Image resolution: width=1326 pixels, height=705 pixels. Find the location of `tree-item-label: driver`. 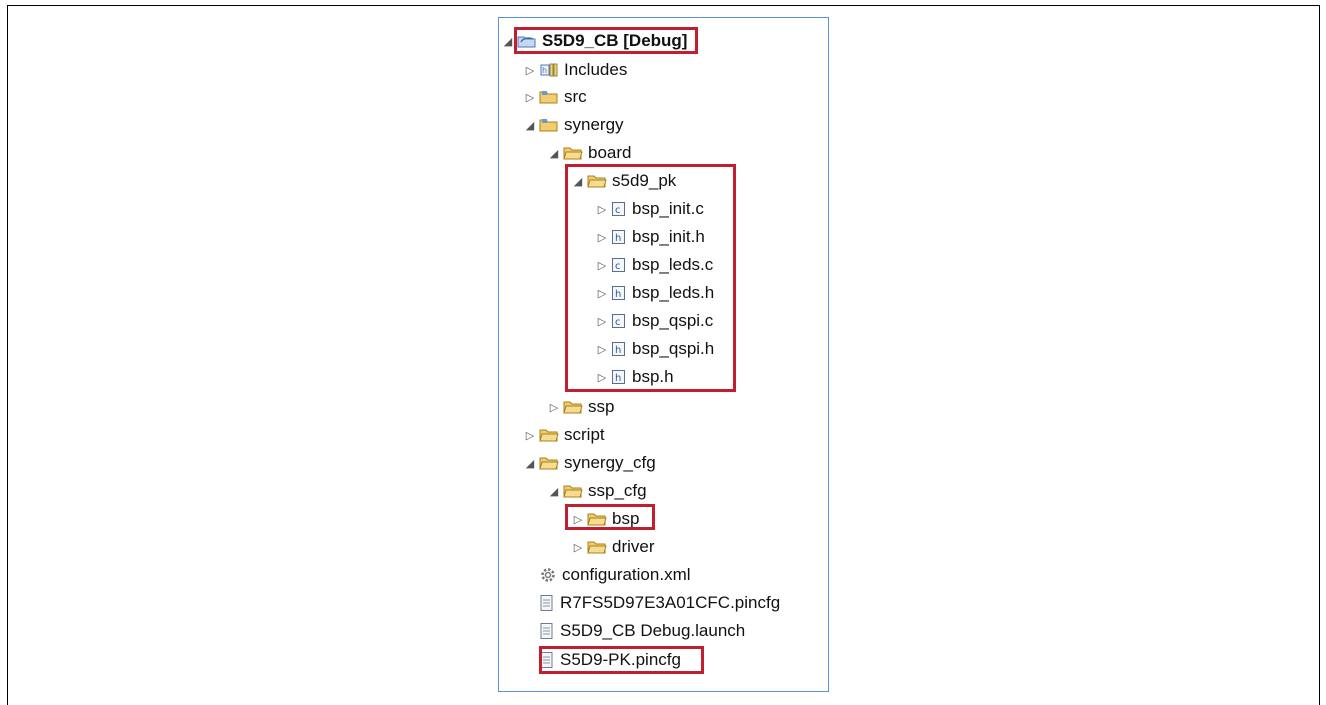

tree-item-label: driver is located at coordinates (633, 546).